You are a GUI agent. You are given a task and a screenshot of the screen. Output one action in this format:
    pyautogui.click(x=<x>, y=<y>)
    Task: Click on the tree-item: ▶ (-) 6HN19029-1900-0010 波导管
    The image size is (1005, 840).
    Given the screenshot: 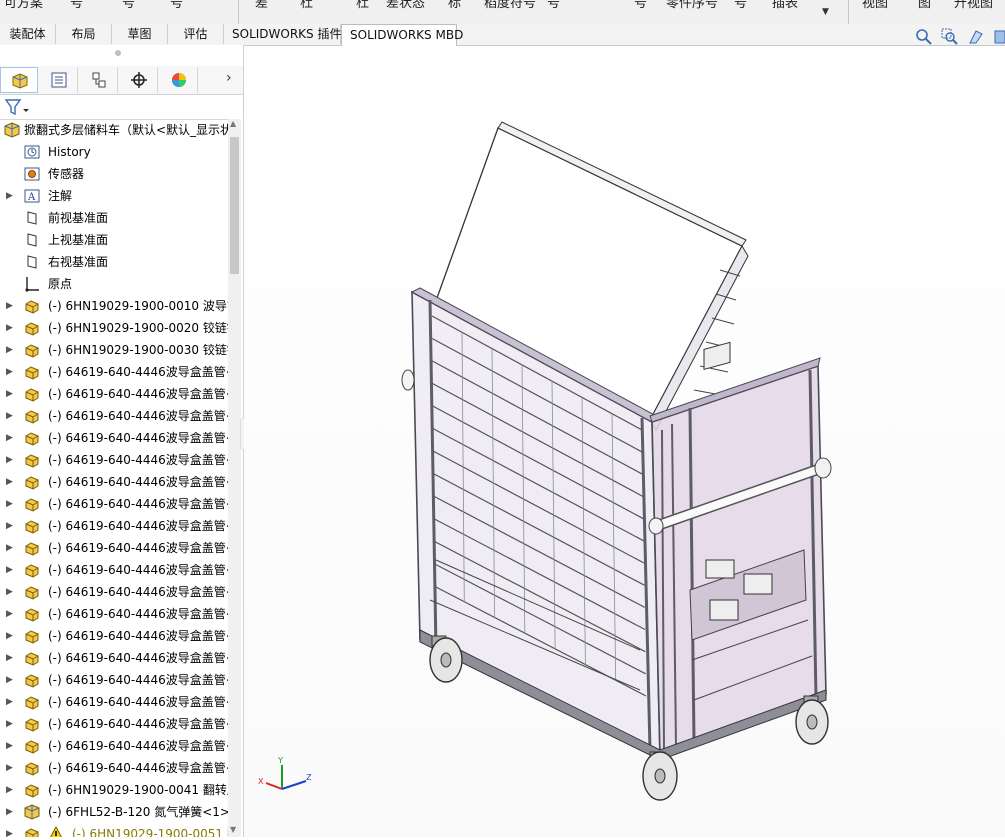 What is the action you would take?
    pyautogui.click(x=114, y=306)
    